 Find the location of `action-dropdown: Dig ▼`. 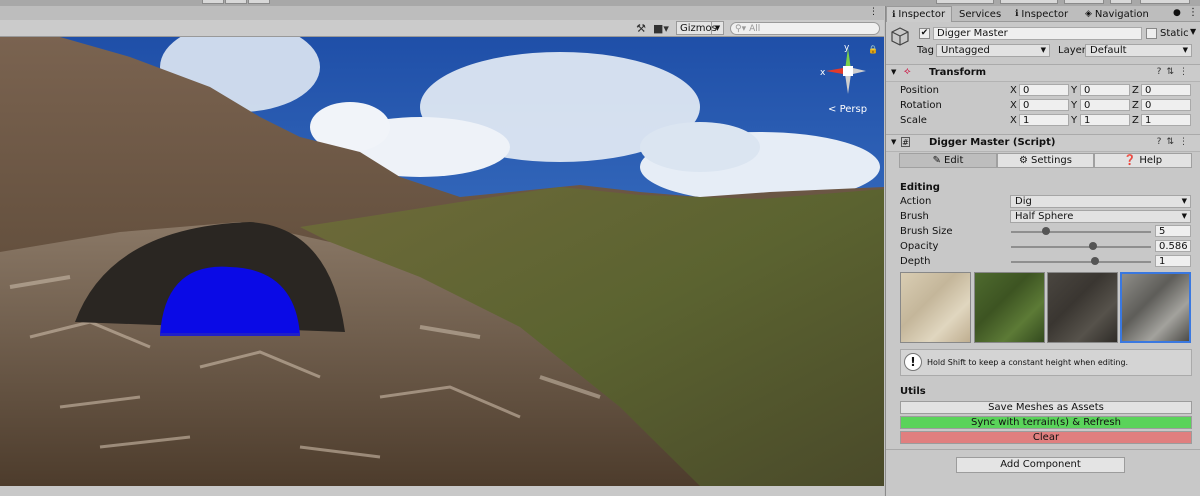

action-dropdown: Dig ▼ is located at coordinates (1100, 201).